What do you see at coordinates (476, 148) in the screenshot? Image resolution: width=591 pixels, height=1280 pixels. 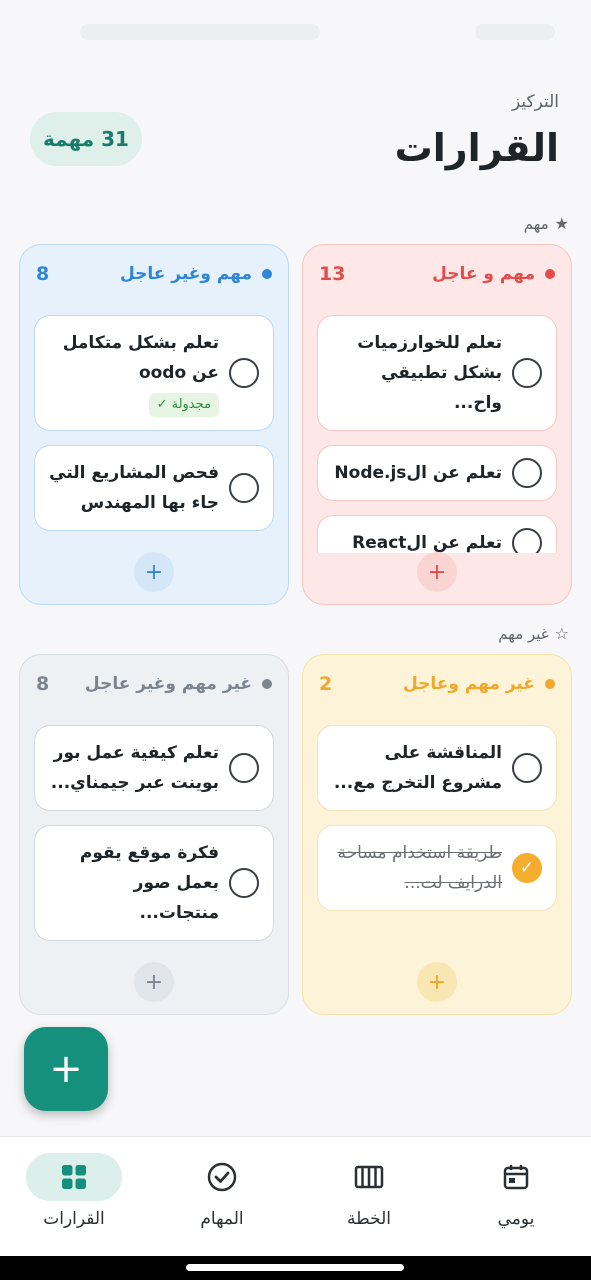 I see `page-title: القرارات` at bounding box center [476, 148].